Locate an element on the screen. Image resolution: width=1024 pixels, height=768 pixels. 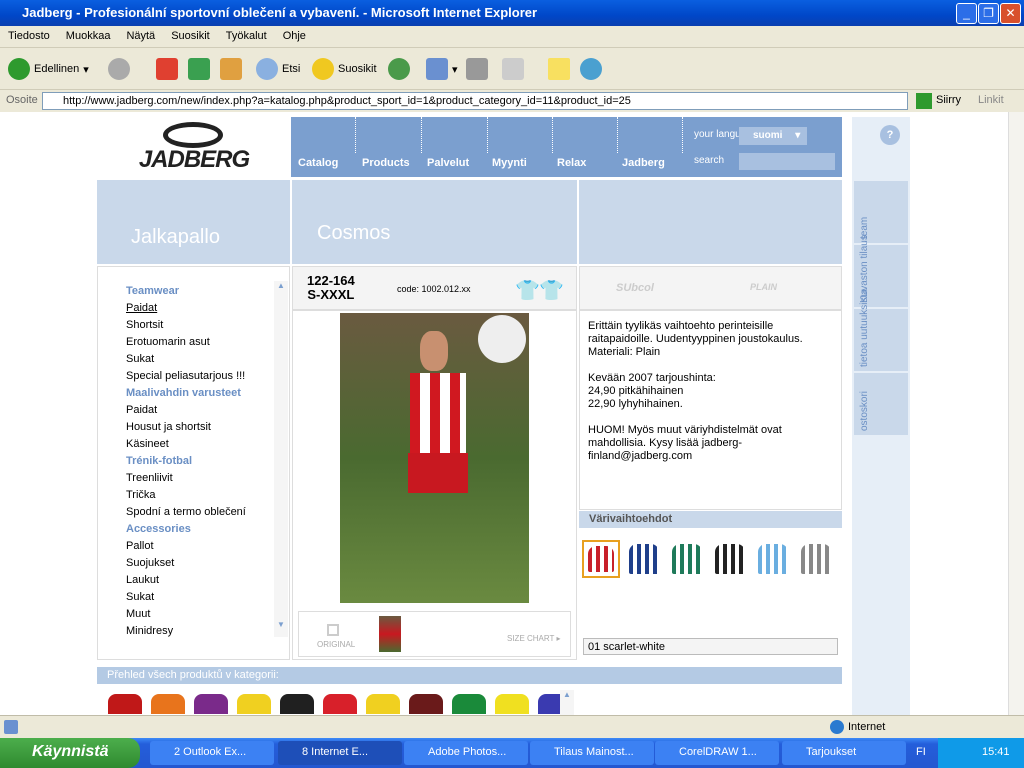
search-button: Etsi is located at coordinates (278, 69).